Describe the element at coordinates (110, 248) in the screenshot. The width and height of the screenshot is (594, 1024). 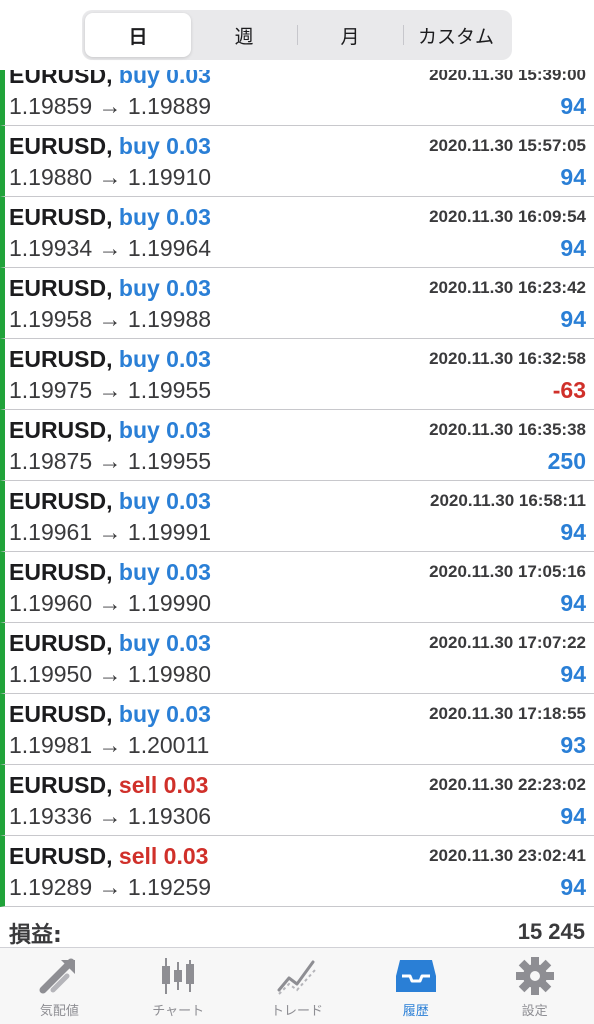
I see `trade-prices: 1.19934 → 1.19964` at that location.